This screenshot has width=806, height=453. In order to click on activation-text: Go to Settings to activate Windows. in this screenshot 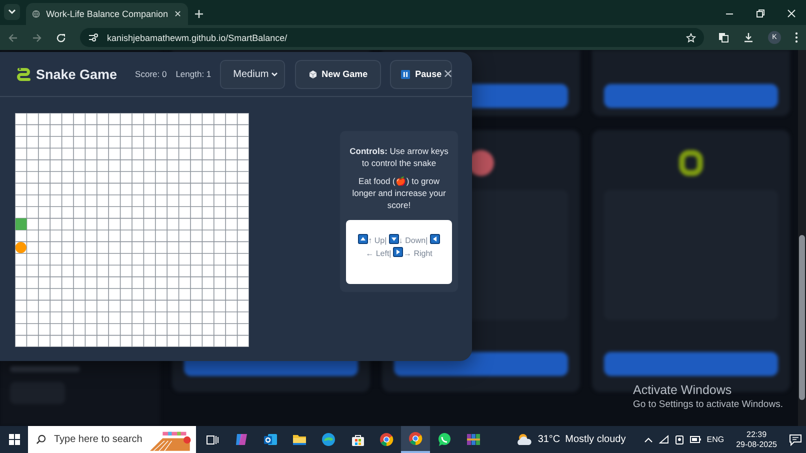, I will do `click(708, 404)`.